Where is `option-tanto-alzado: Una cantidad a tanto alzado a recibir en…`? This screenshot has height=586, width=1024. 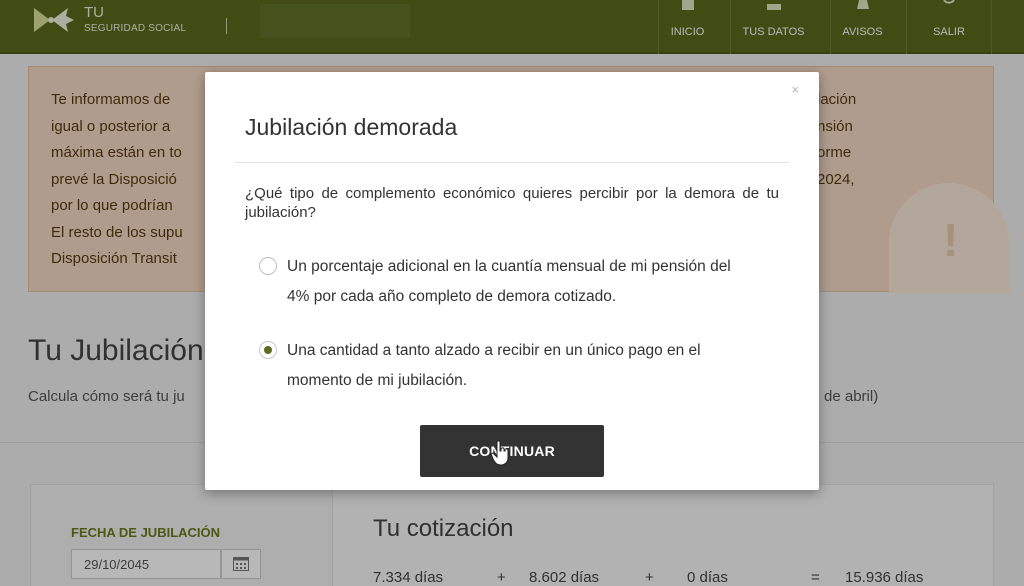 option-tanto-alzado: Una cantidad a tanto alzado a recibir en… is located at coordinates (524, 366).